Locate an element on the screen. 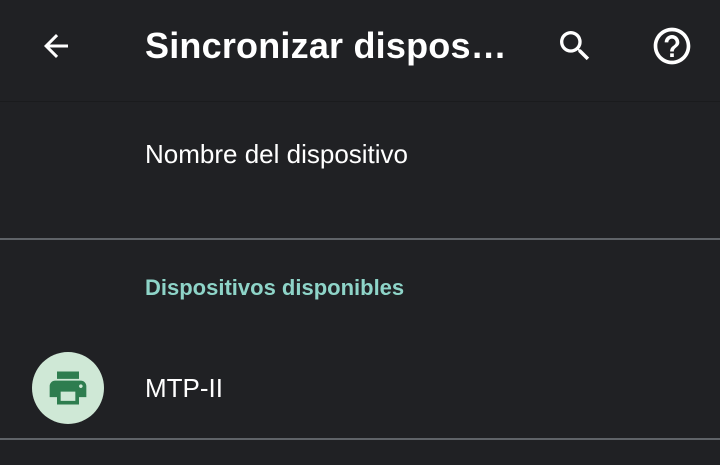  printer-icon is located at coordinates (68, 388).